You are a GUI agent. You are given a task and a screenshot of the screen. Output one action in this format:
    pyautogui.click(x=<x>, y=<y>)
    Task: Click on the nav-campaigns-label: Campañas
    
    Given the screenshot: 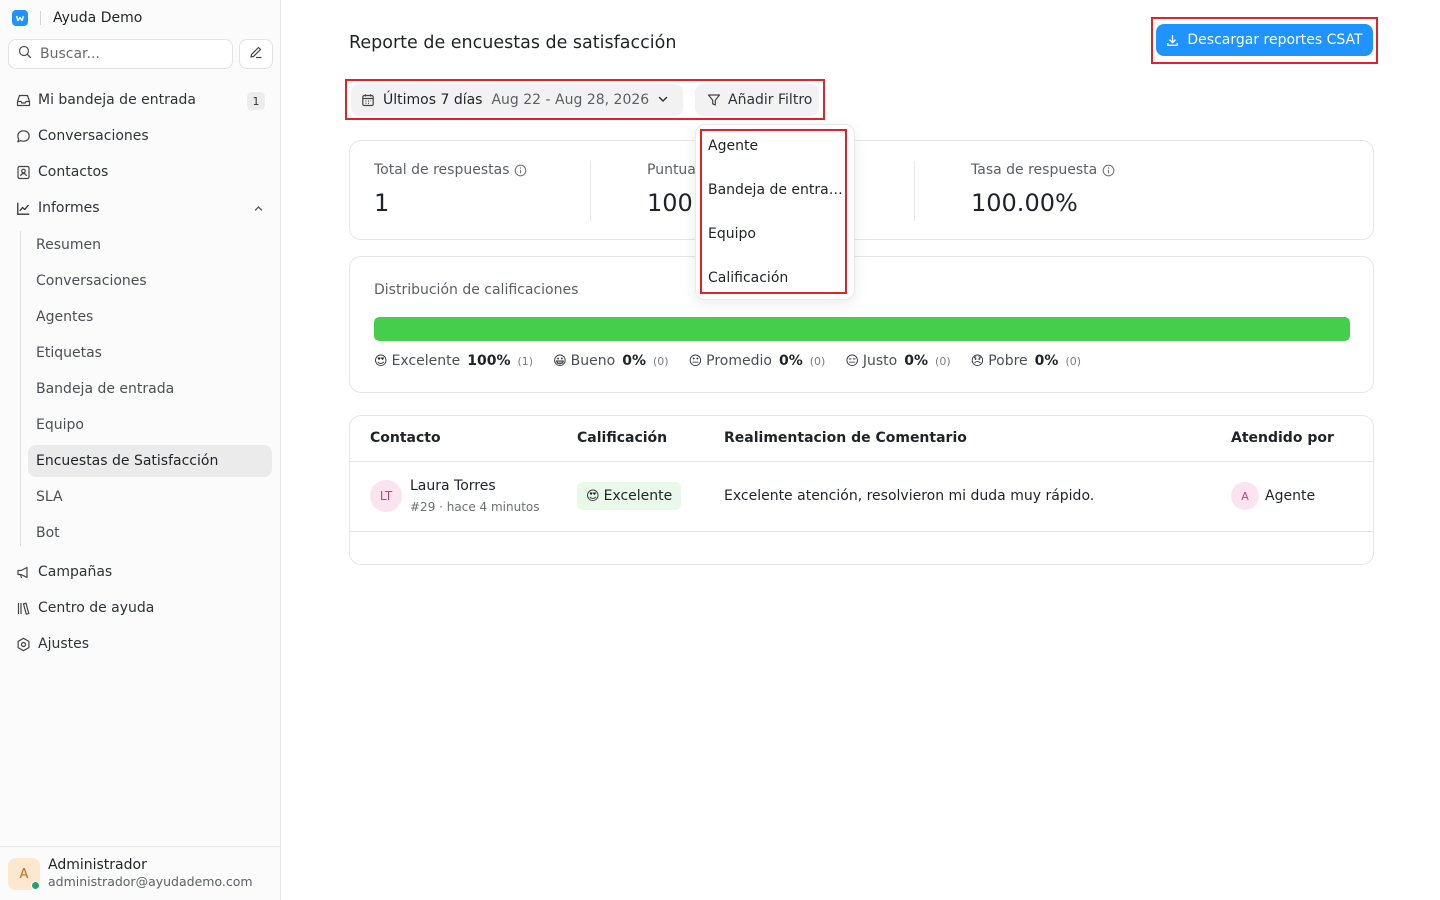 What is the action you would take?
    pyautogui.click(x=75, y=572)
    